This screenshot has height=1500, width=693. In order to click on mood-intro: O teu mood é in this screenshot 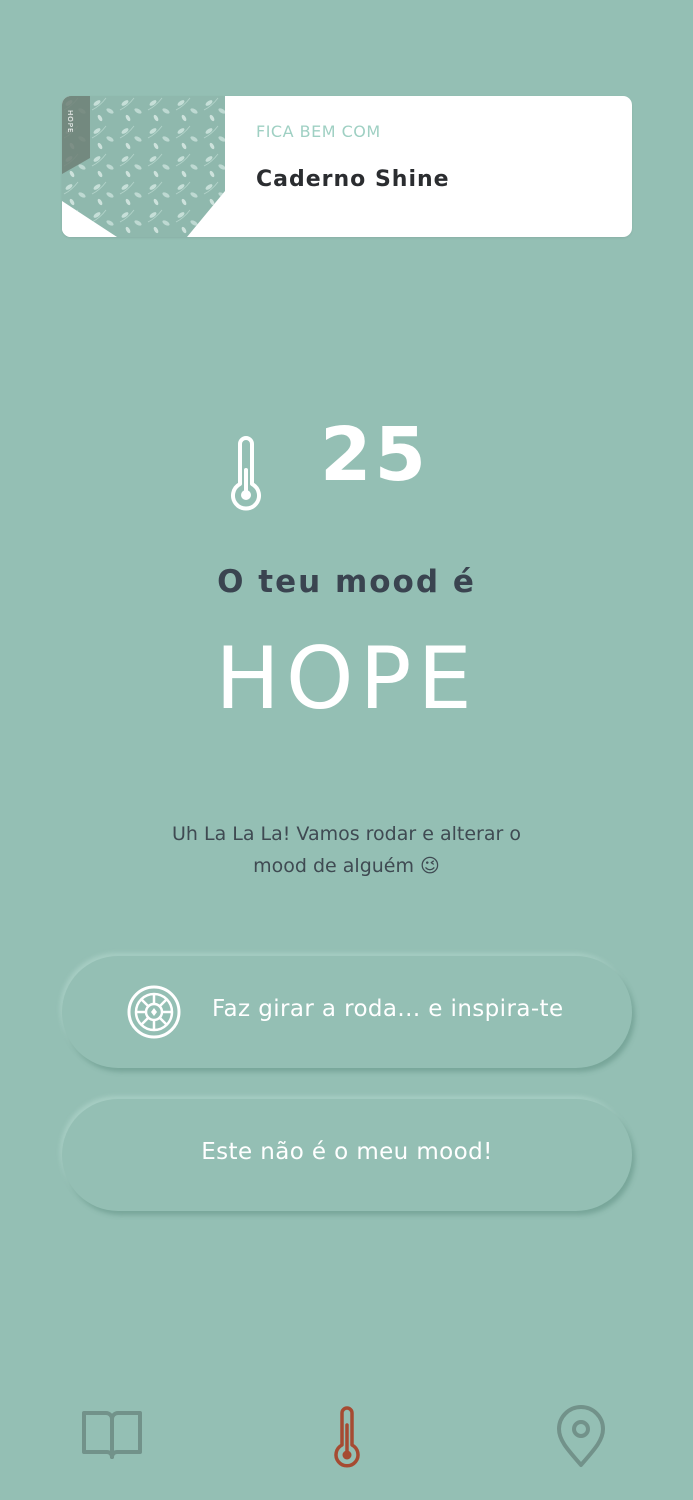, I will do `click(346, 582)`.